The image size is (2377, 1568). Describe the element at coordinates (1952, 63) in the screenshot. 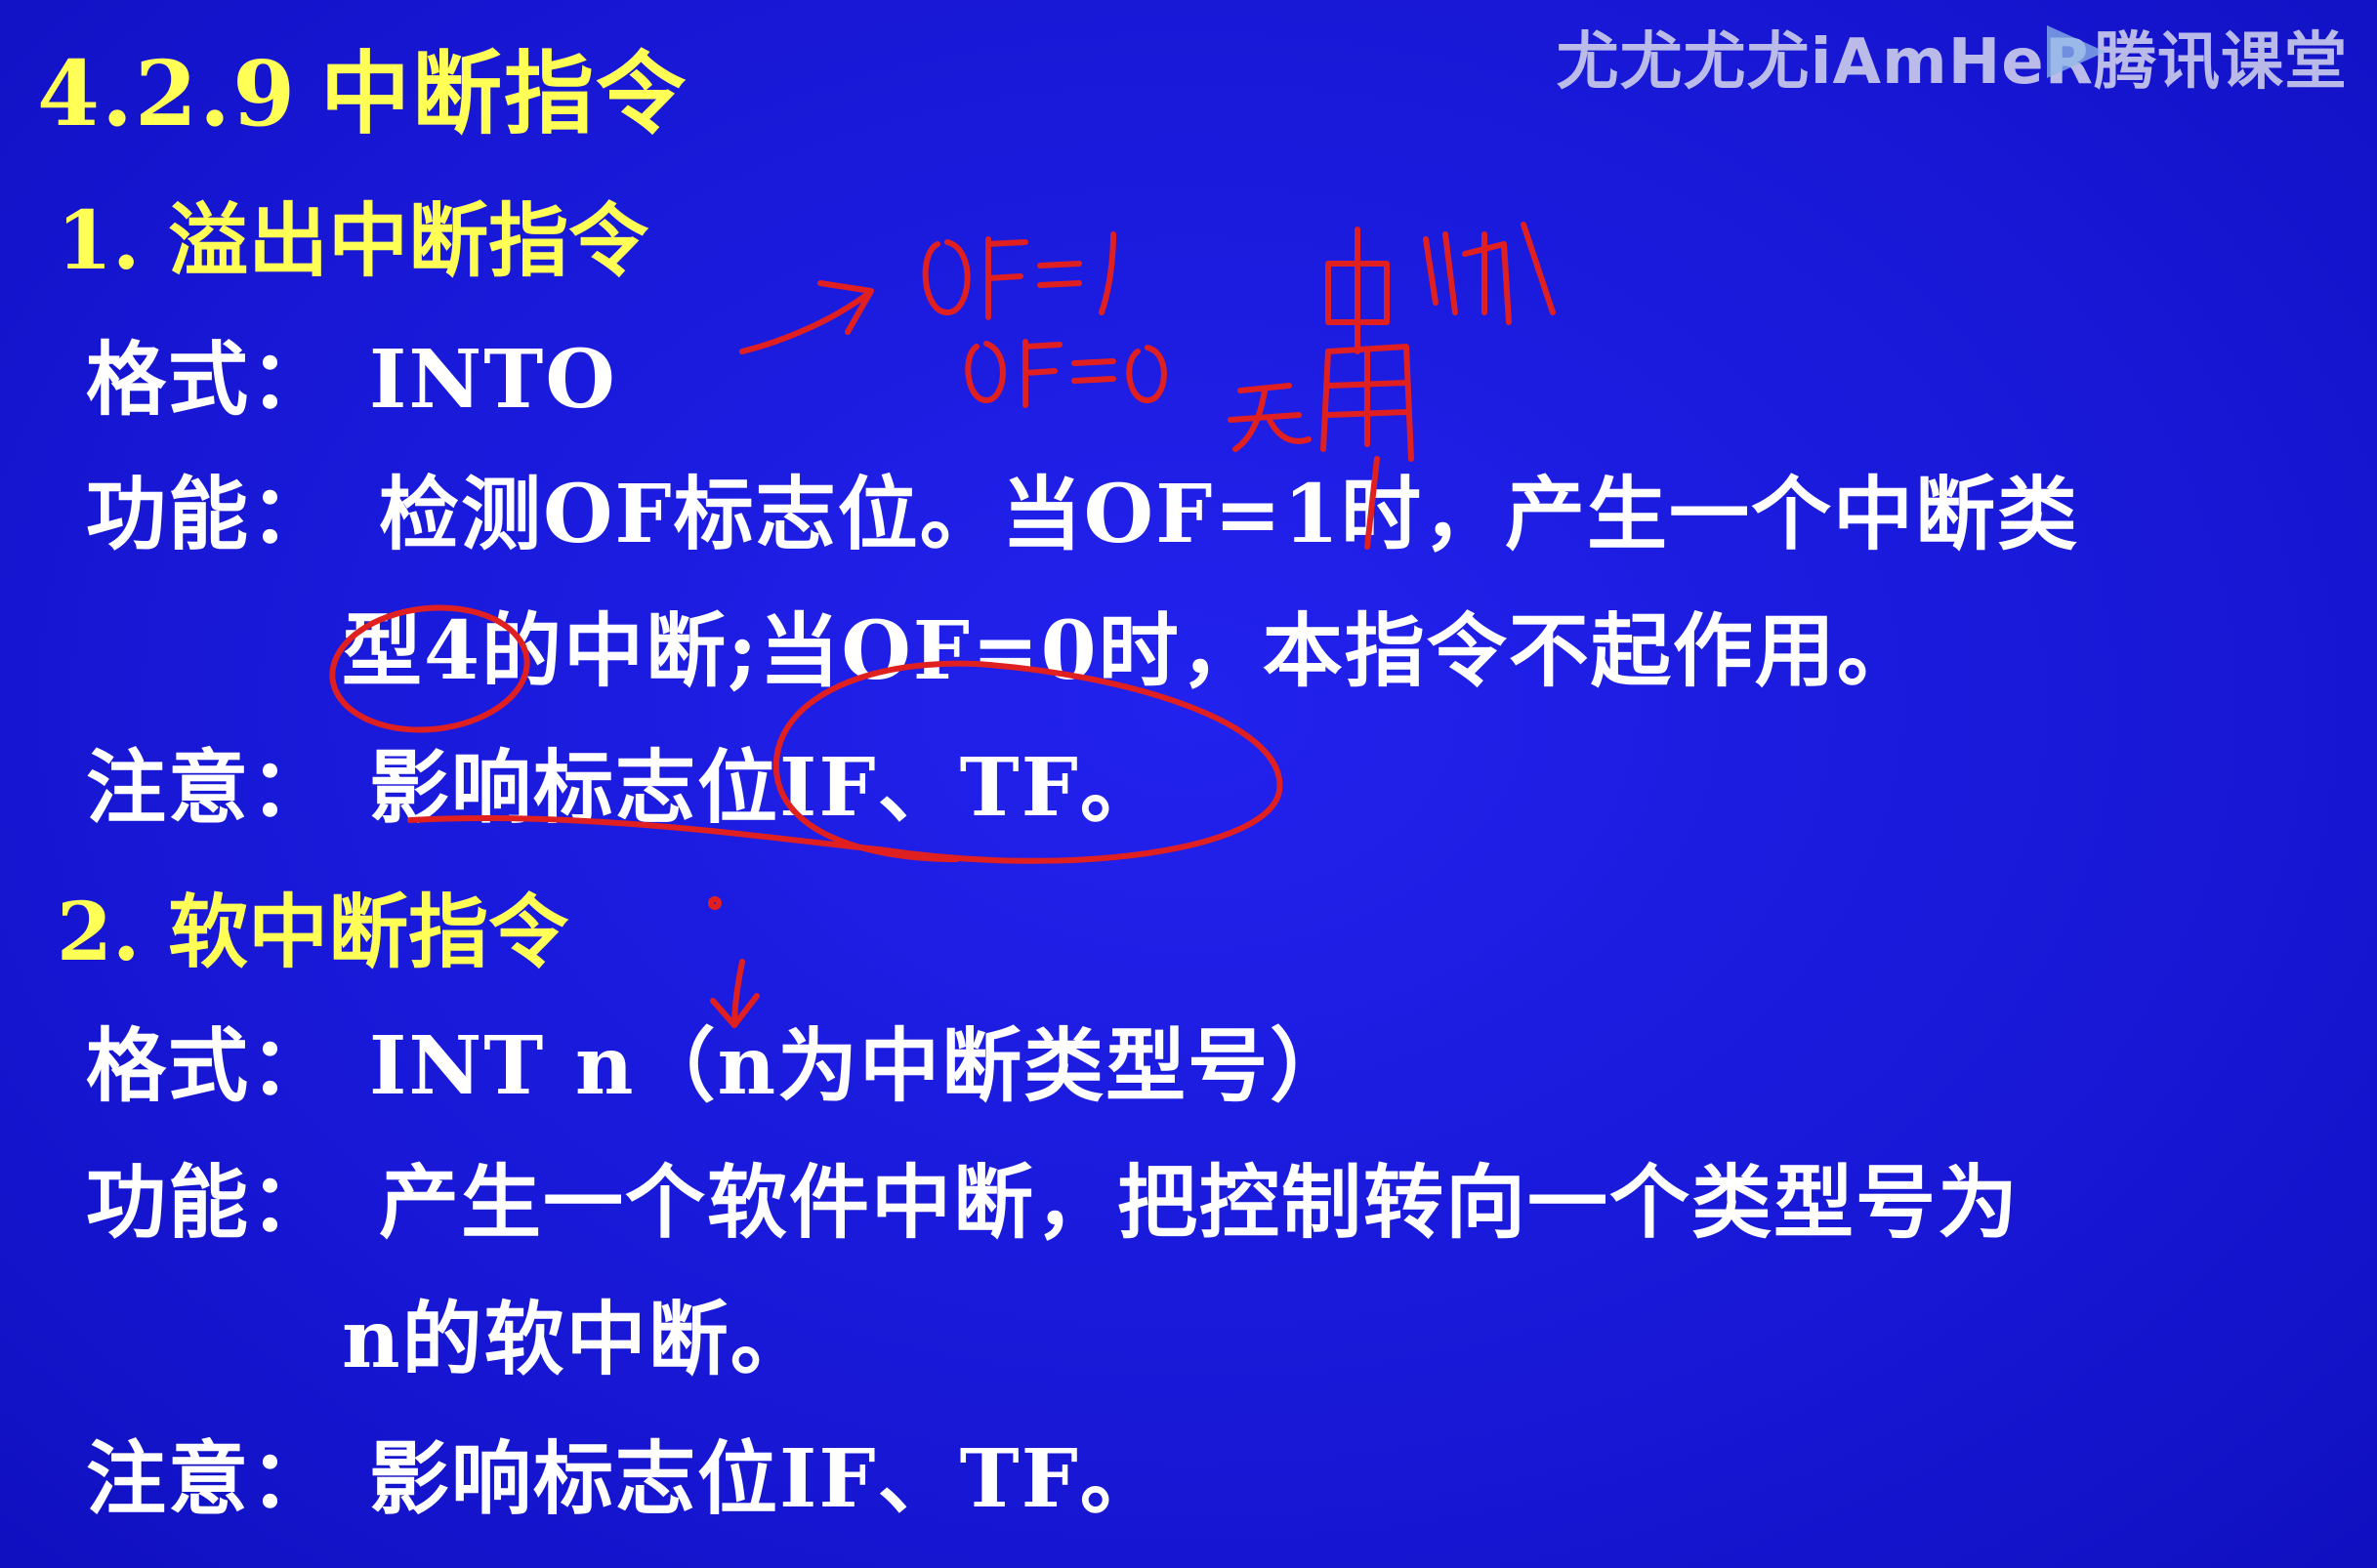

I see `watermark: 尤尤尤尤iAmHeR腾讯课堂` at that location.